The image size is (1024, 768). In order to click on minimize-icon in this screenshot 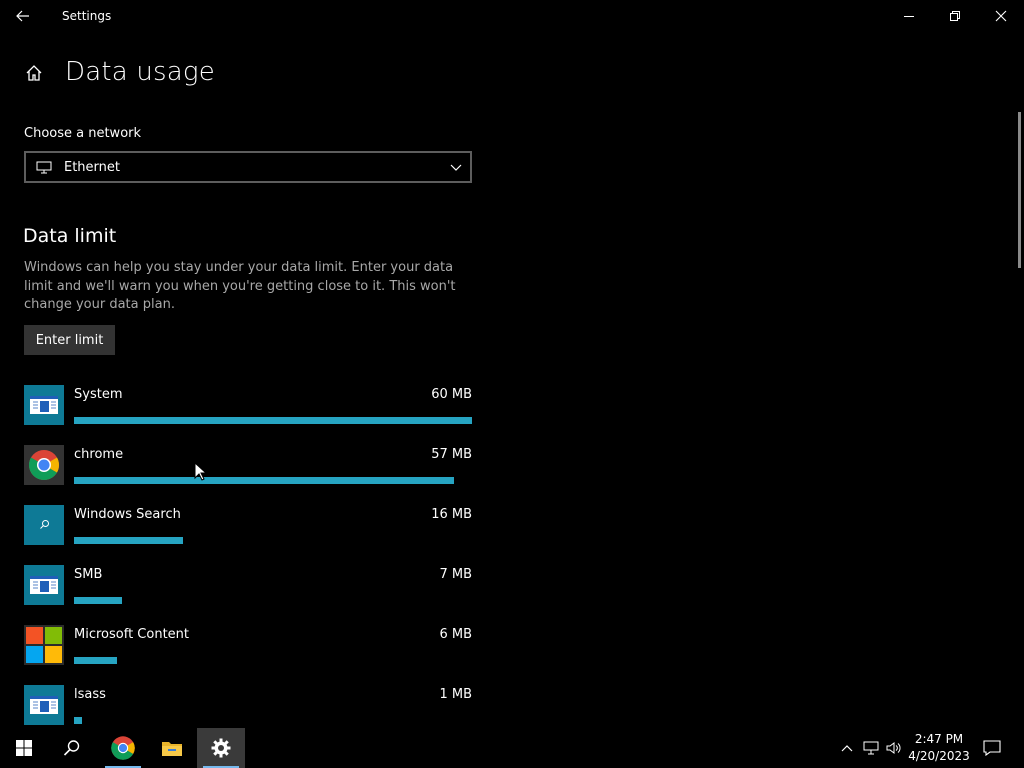, I will do `click(909, 16)`.